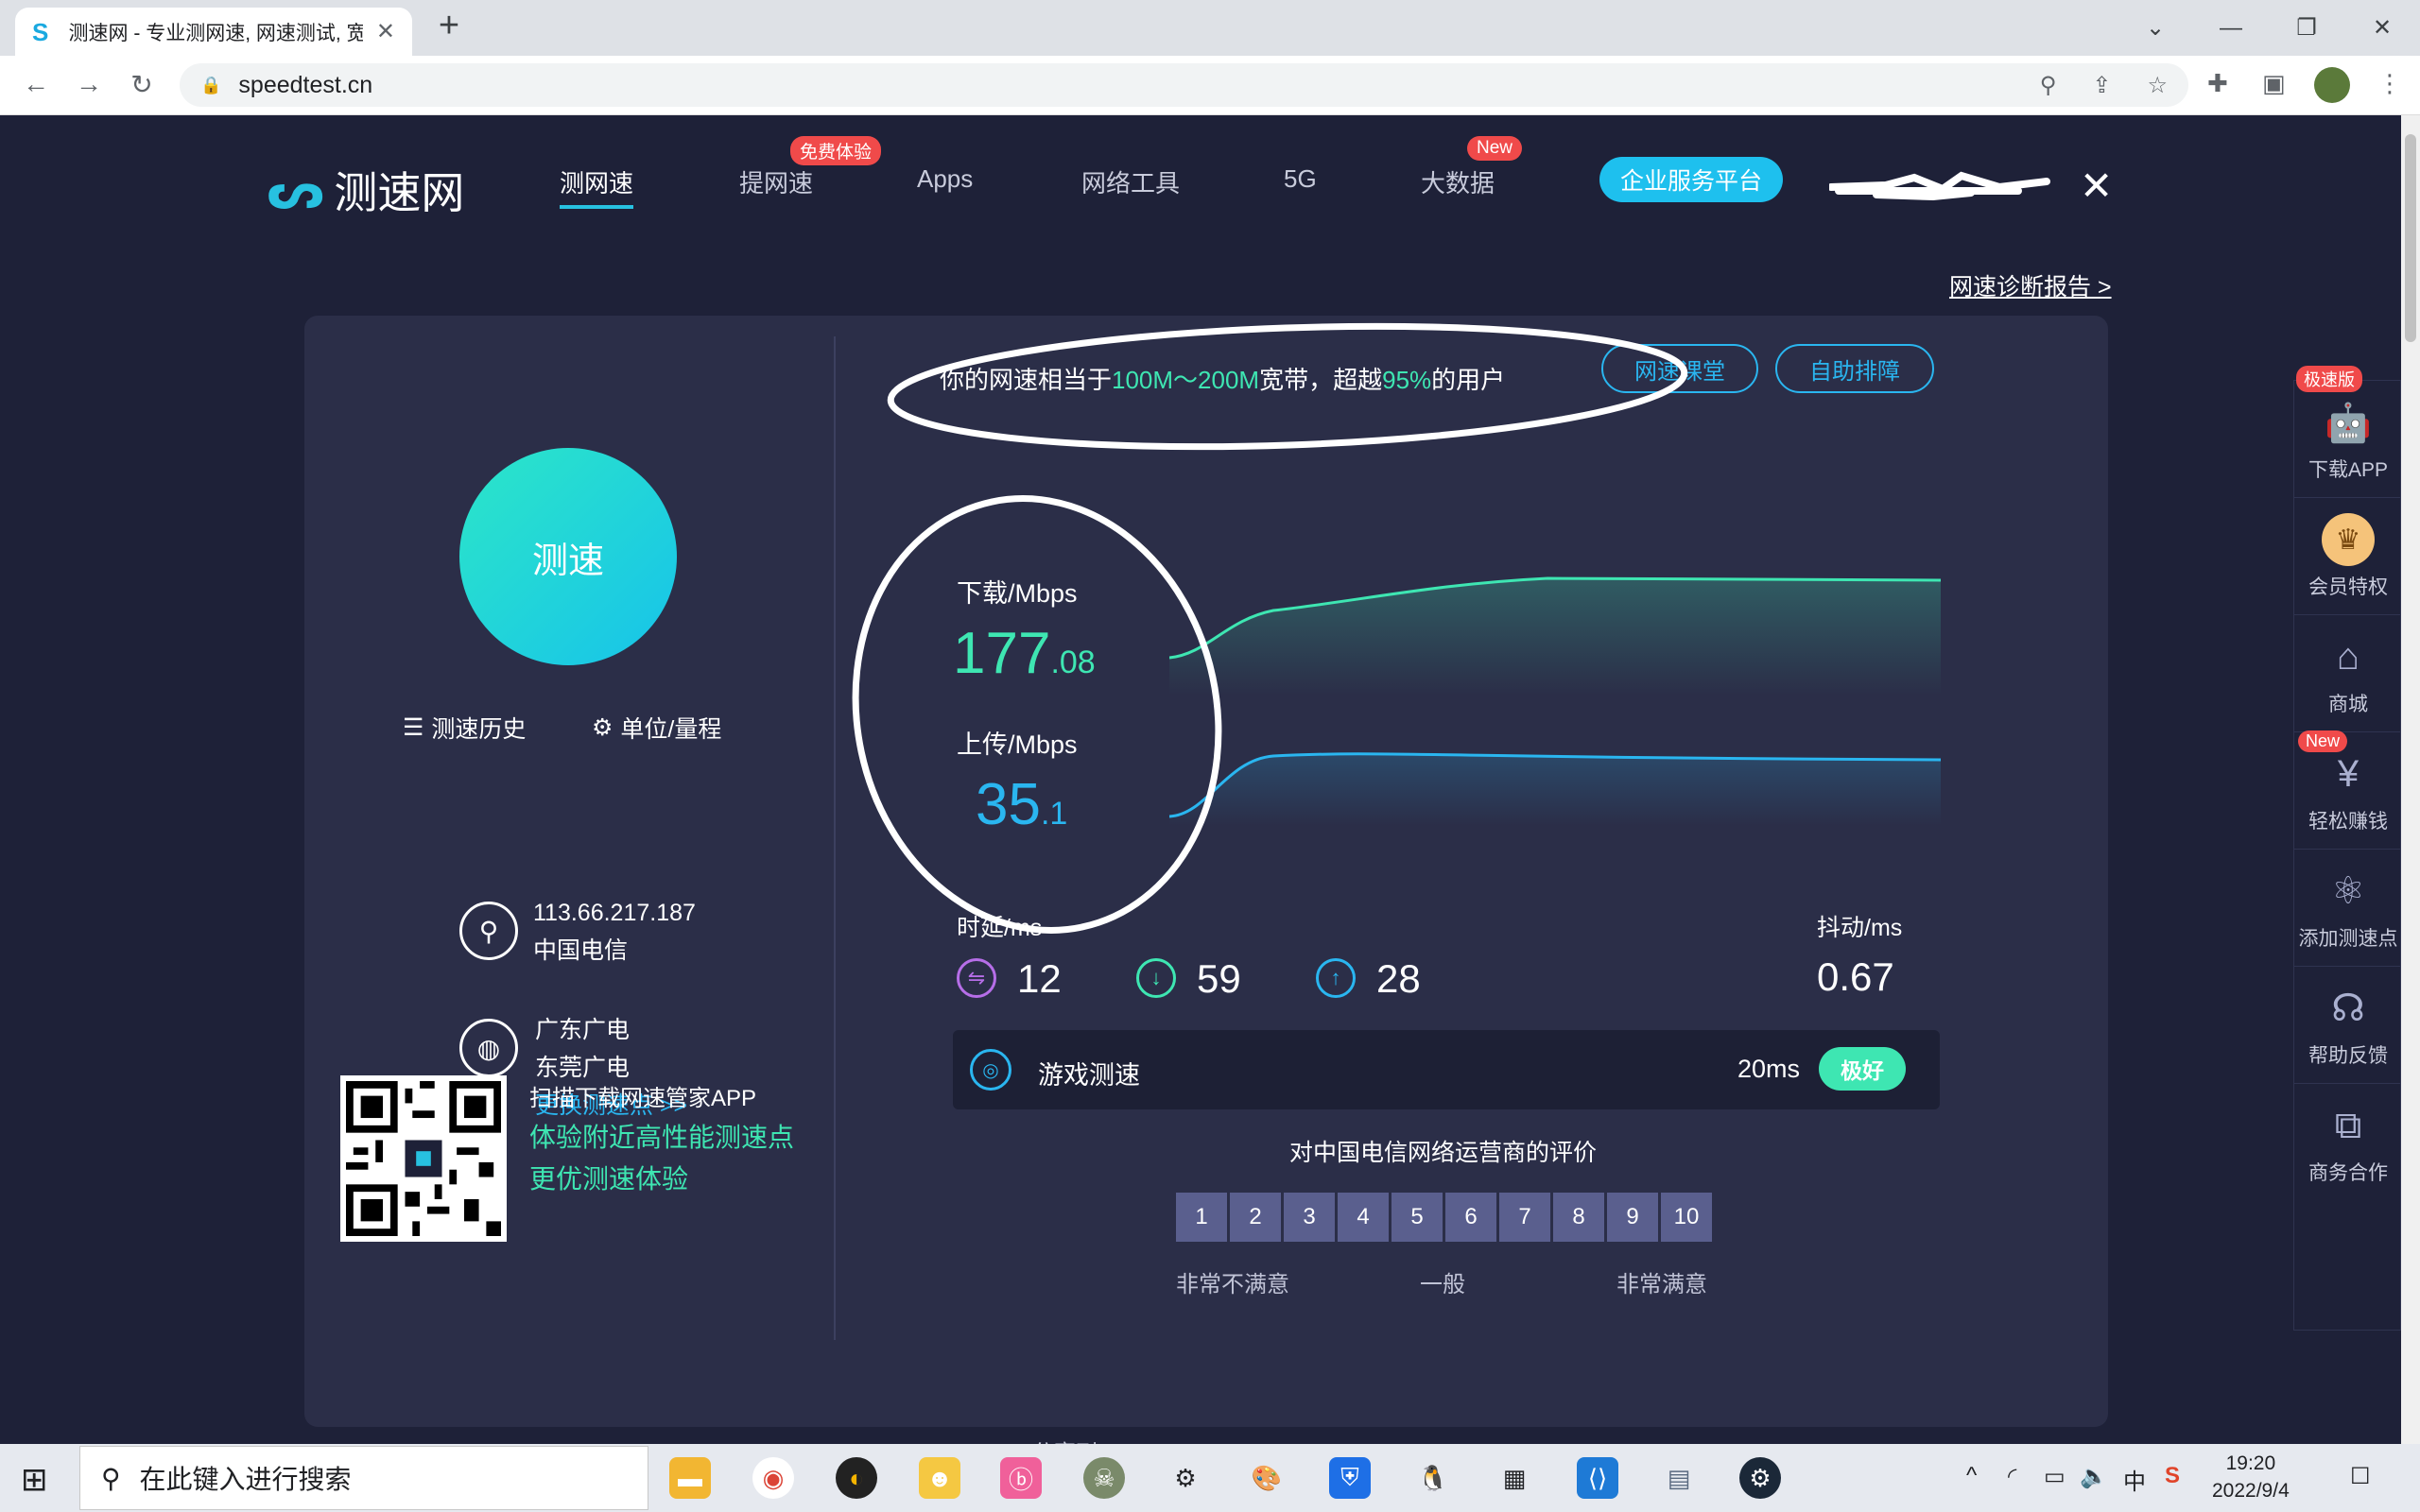 The image size is (2420, 1512). What do you see at coordinates (671, 729) in the screenshot?
I see `units-label: 单位/量程` at bounding box center [671, 729].